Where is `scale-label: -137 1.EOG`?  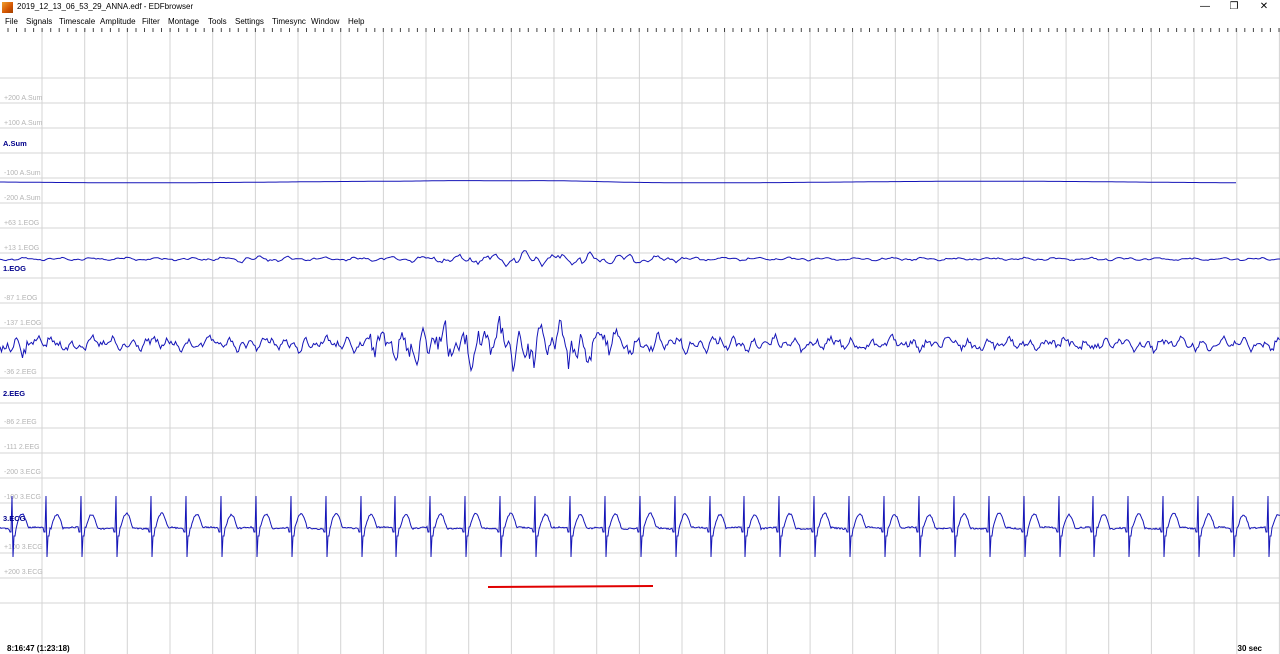
scale-label: -137 1.EOG is located at coordinates (22, 323).